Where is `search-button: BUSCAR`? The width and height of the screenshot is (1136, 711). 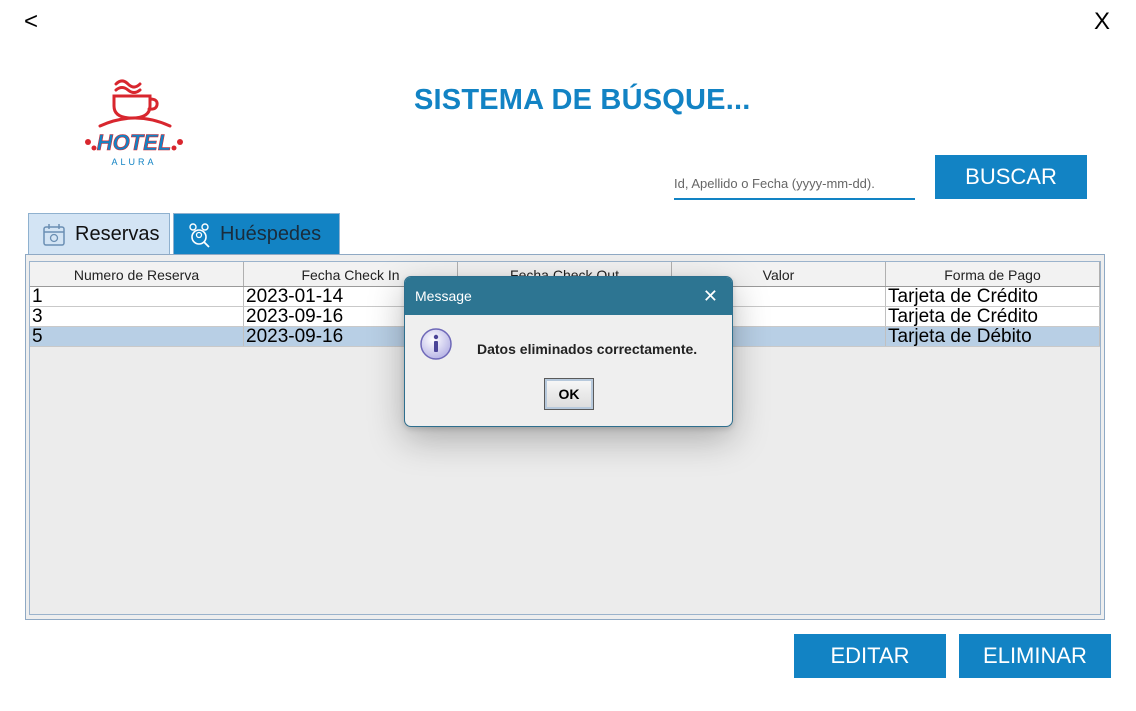
search-button: BUSCAR is located at coordinates (1011, 177).